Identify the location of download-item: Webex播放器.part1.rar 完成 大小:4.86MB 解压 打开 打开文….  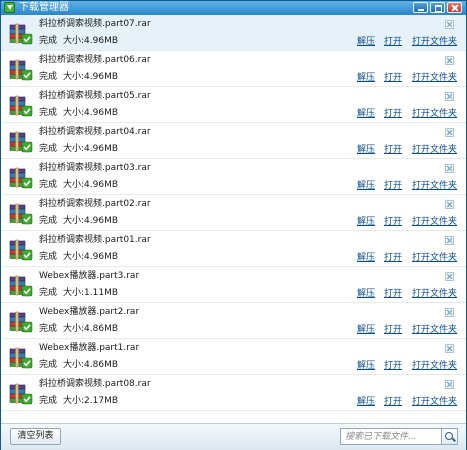
(233, 357).